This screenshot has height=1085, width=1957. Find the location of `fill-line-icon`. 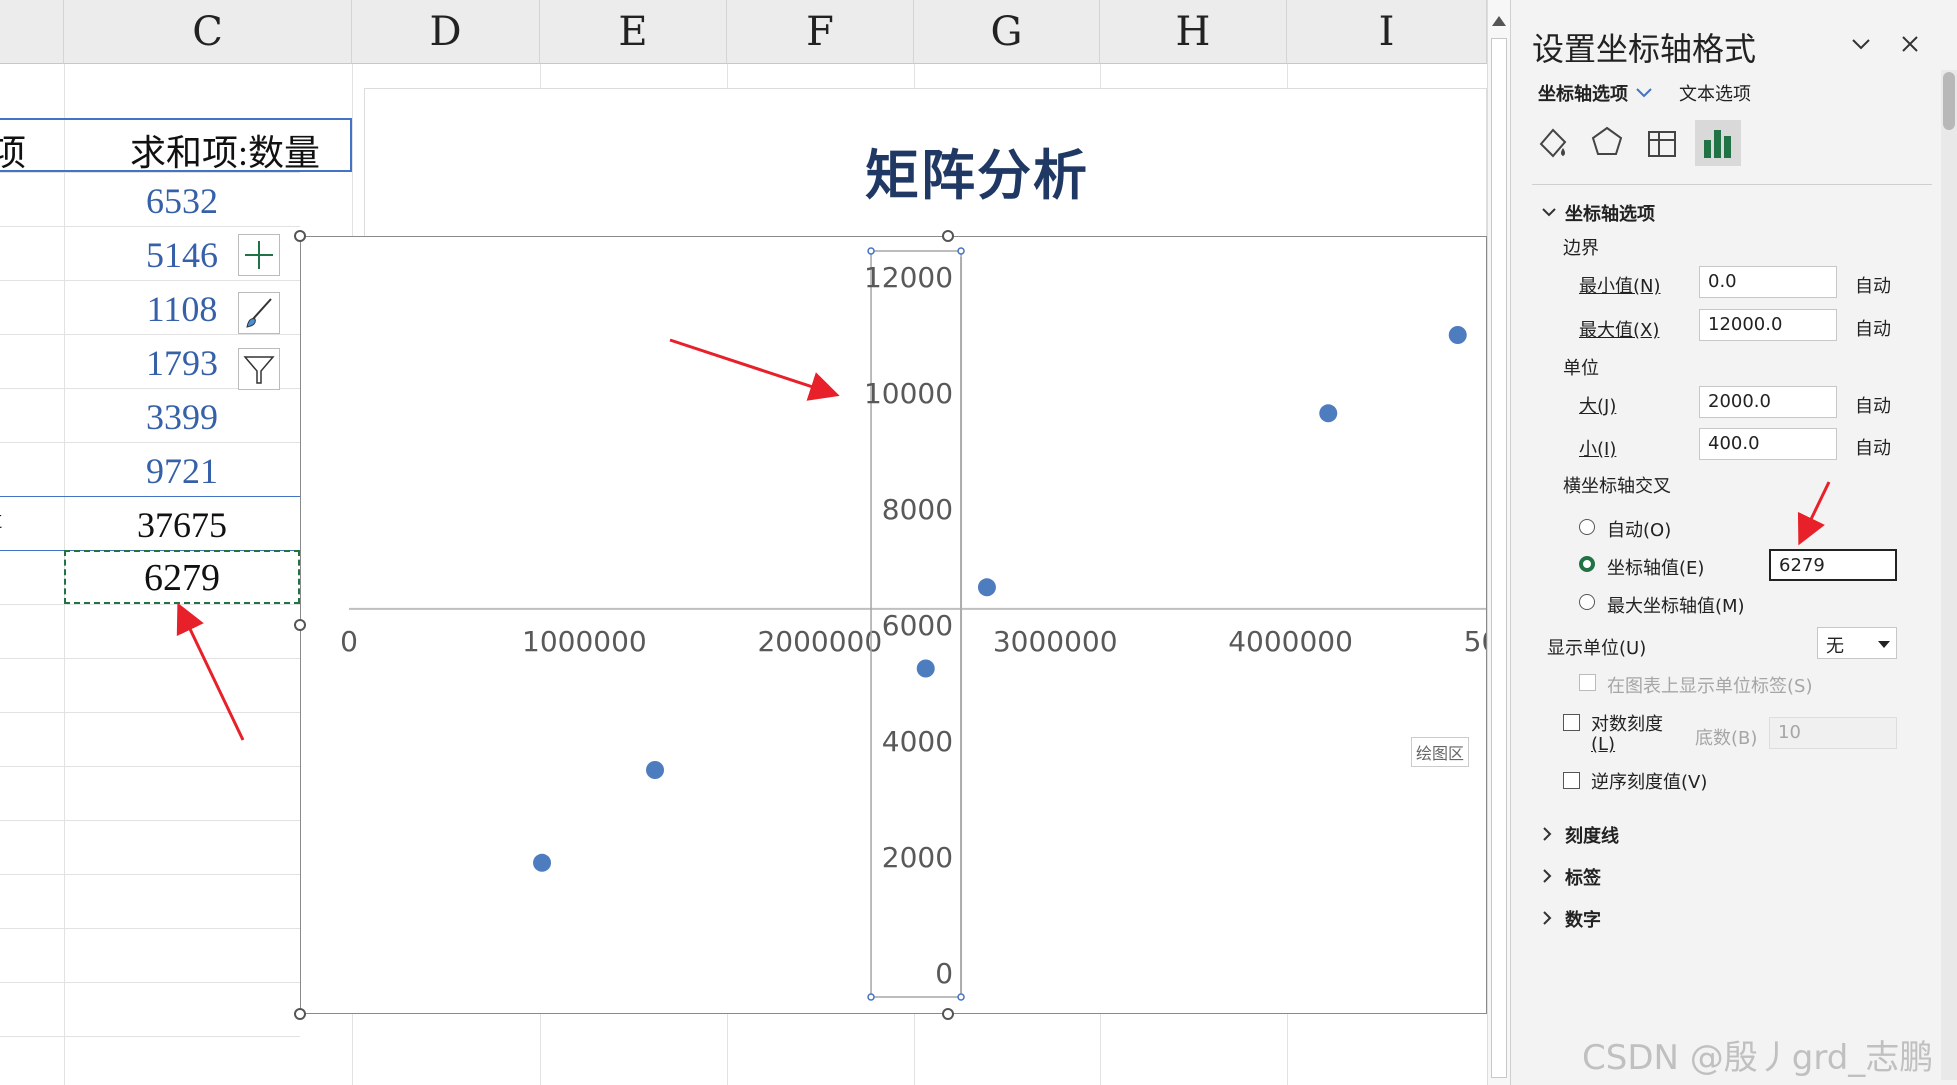

fill-line-icon is located at coordinates (1553, 142).